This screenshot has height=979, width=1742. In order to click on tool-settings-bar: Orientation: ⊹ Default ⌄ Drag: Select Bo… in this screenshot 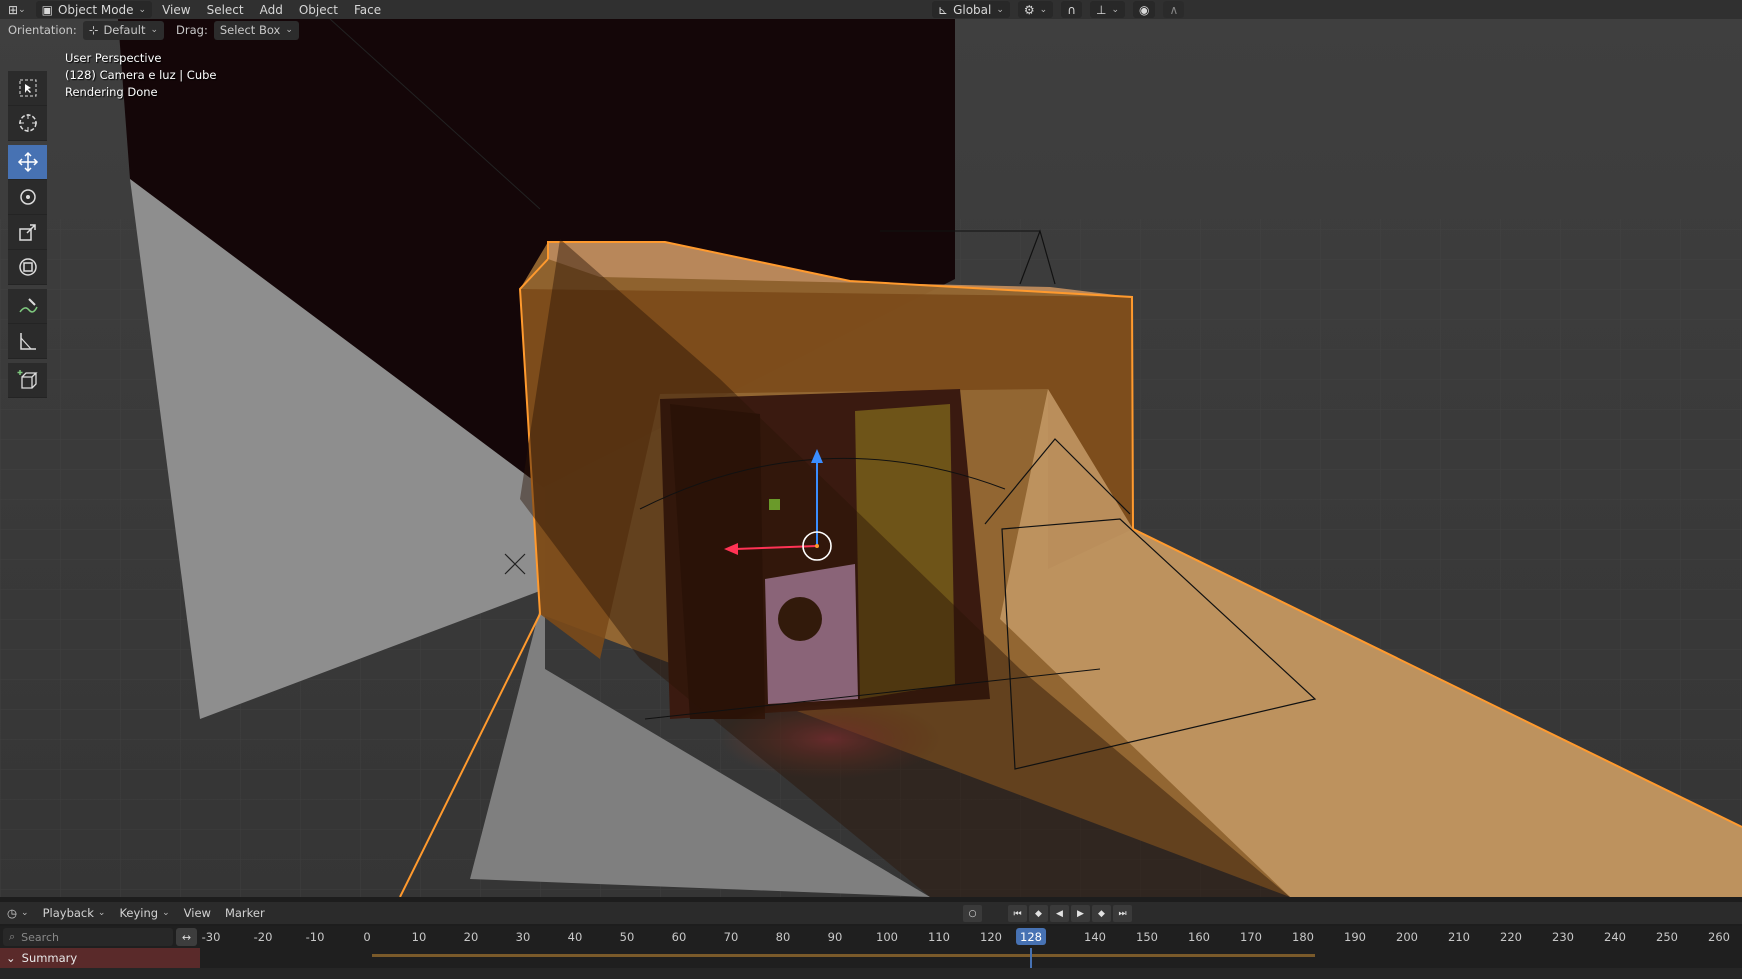, I will do `click(480, 30)`.